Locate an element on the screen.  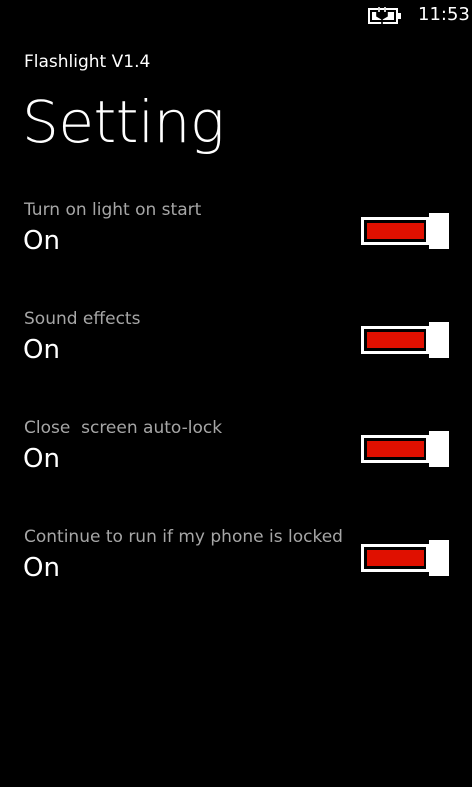
setting-sound-effects: Sound effects On is located at coordinates (236, 352).